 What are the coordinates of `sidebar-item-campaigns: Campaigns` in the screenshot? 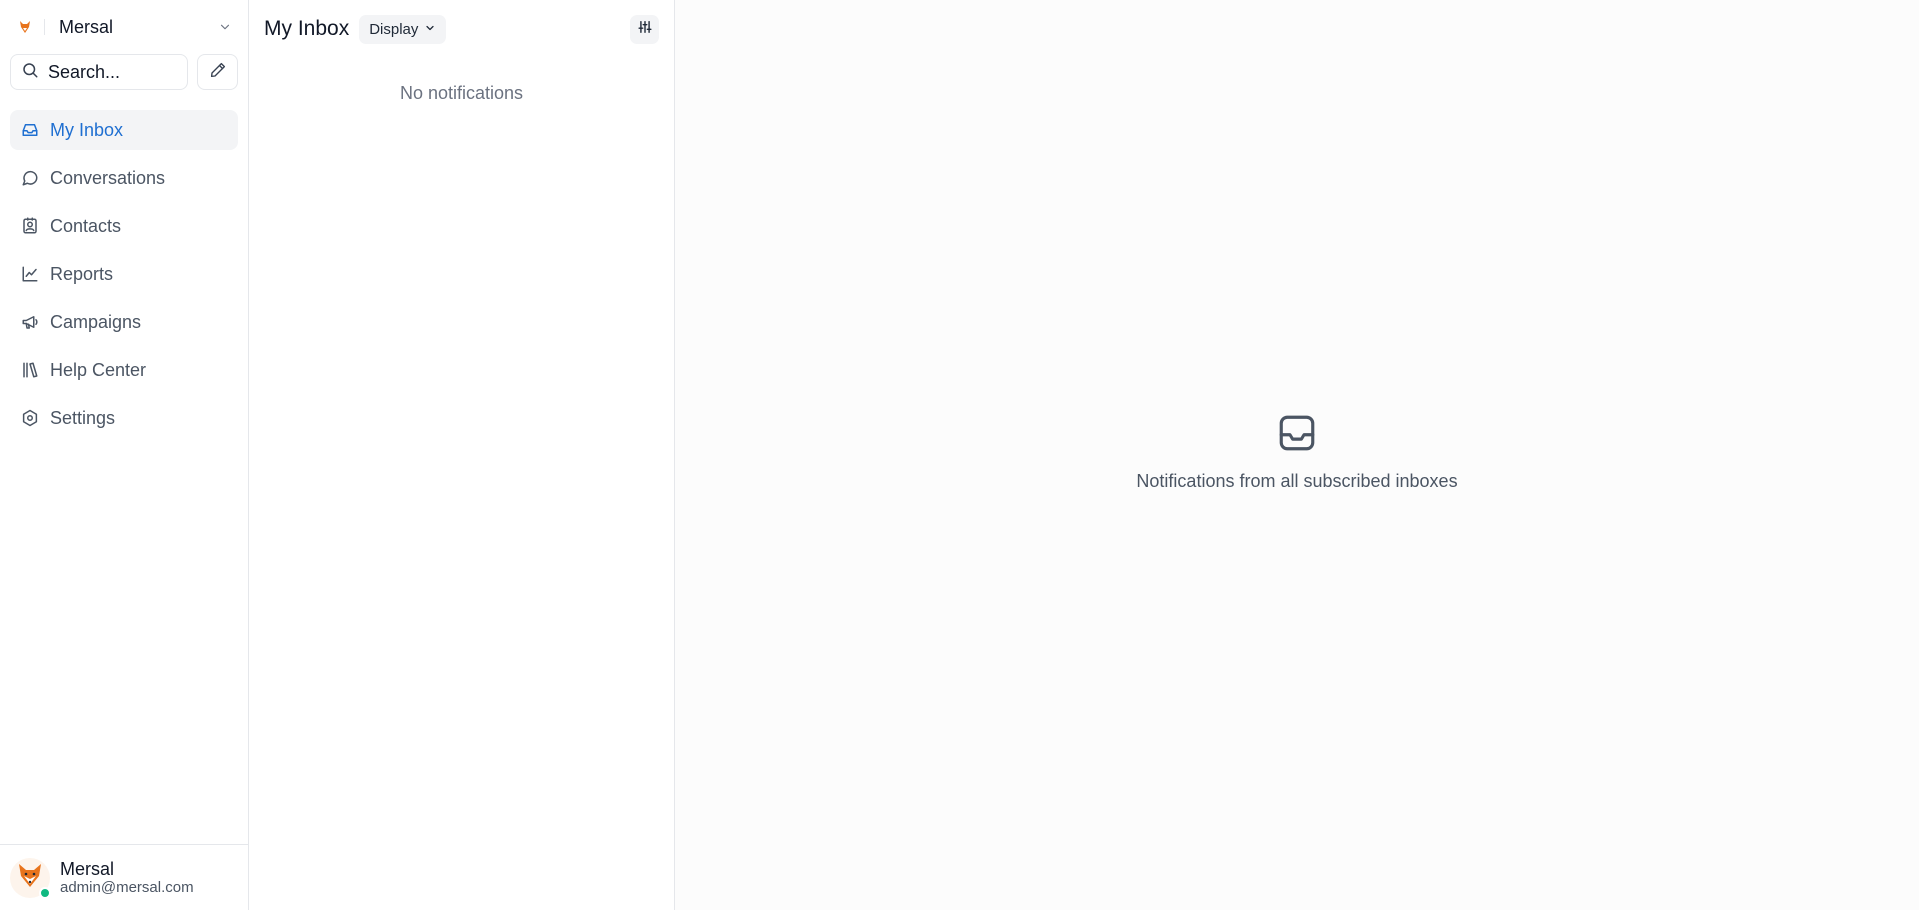 It's located at (124, 322).